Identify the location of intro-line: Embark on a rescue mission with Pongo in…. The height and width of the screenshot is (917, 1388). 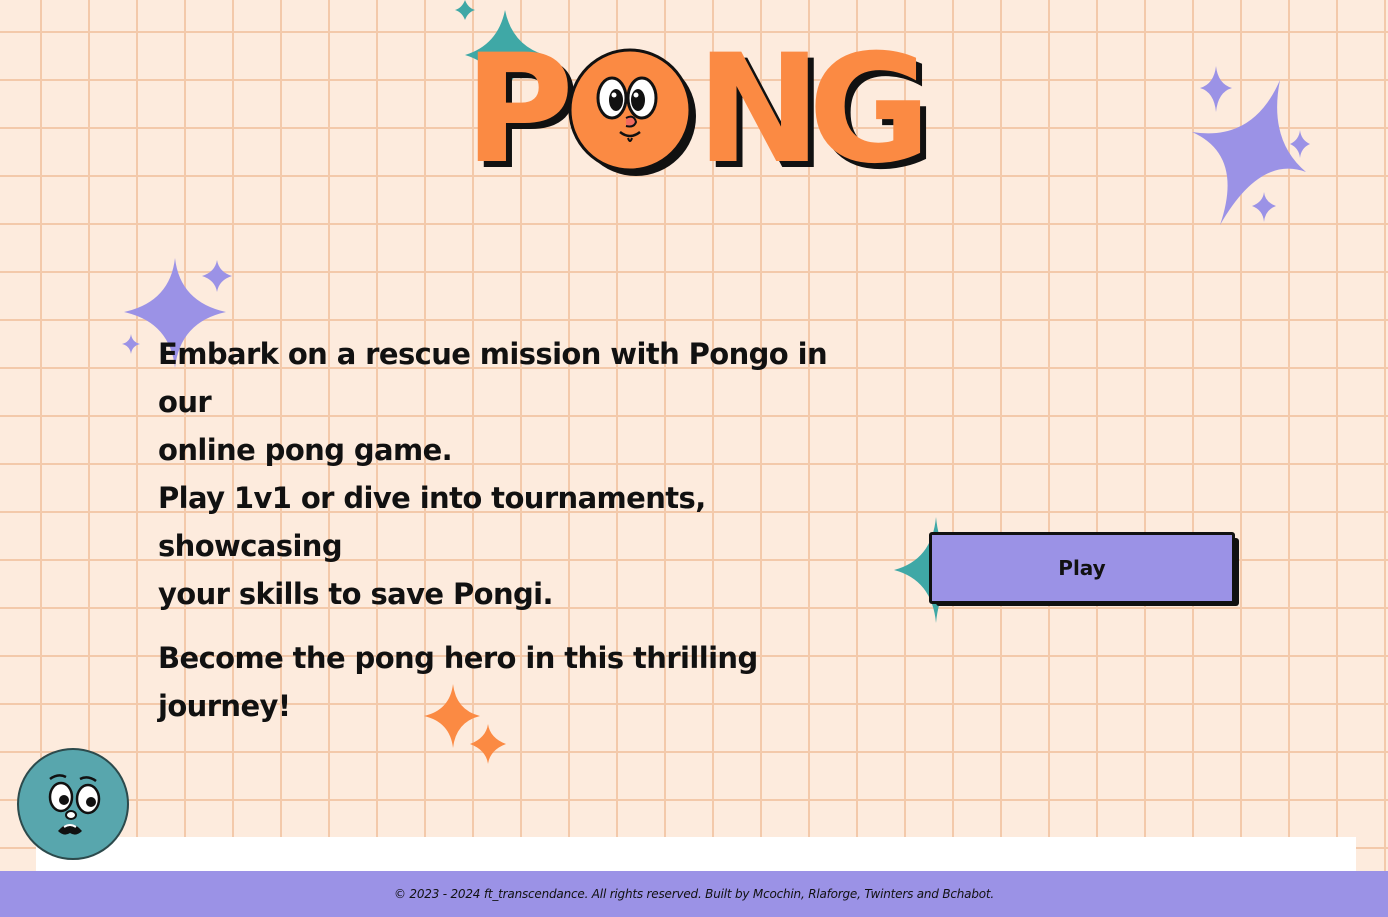
(493, 378).